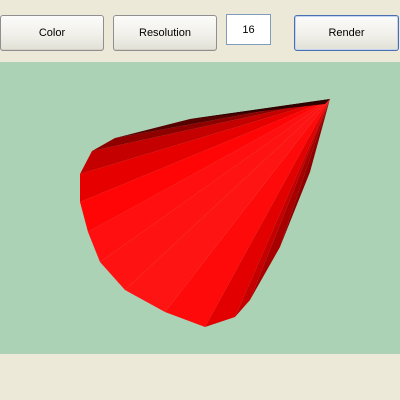 This screenshot has height=400, width=400. I want to click on render-button: Render, so click(346, 33).